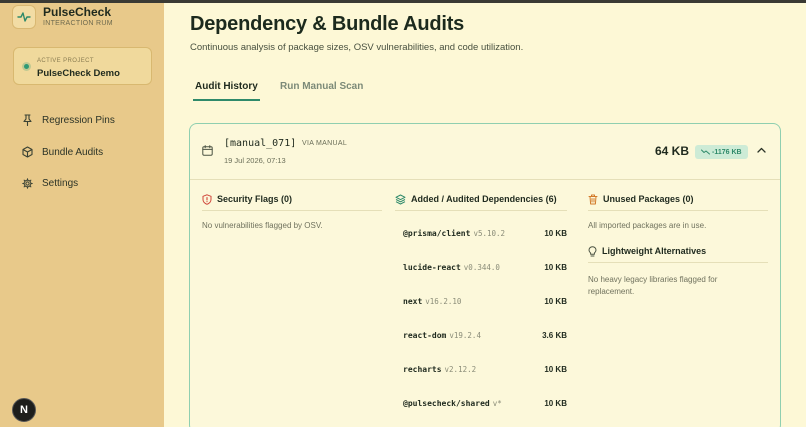  What do you see at coordinates (73, 152) in the screenshot?
I see `sidebar-item-label: Bundle Audits` at bounding box center [73, 152].